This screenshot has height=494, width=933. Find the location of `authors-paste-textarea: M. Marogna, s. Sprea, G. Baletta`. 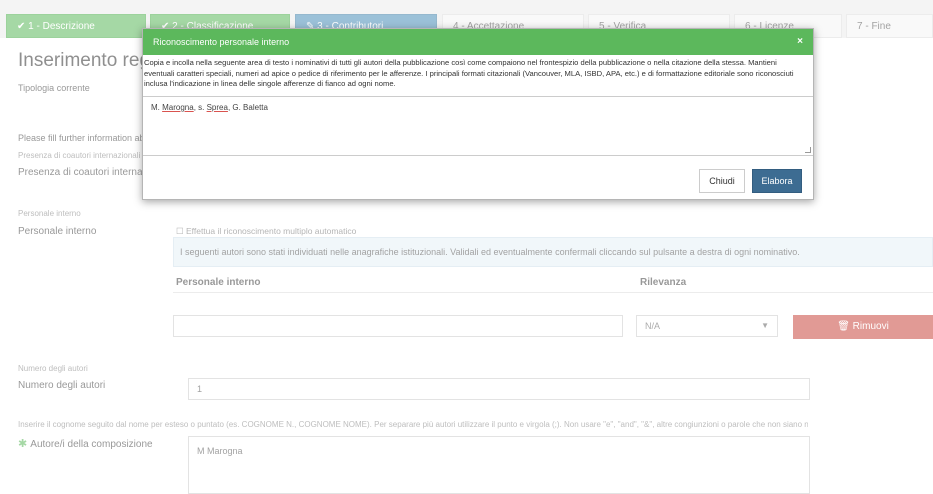

authors-paste-textarea: M. Marogna, s. Sprea, G. Baletta is located at coordinates (478, 126).